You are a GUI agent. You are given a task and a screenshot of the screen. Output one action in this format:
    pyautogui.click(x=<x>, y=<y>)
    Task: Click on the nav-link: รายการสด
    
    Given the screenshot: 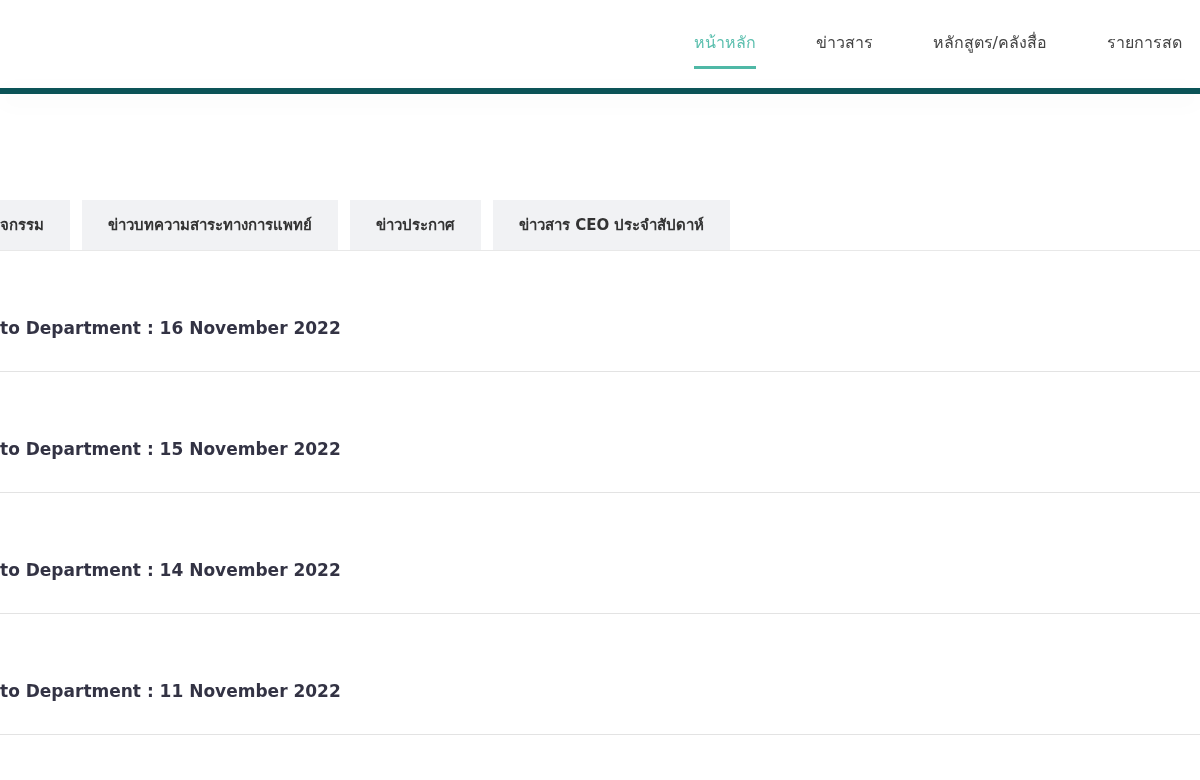 What is the action you would take?
    pyautogui.click(x=1144, y=34)
    